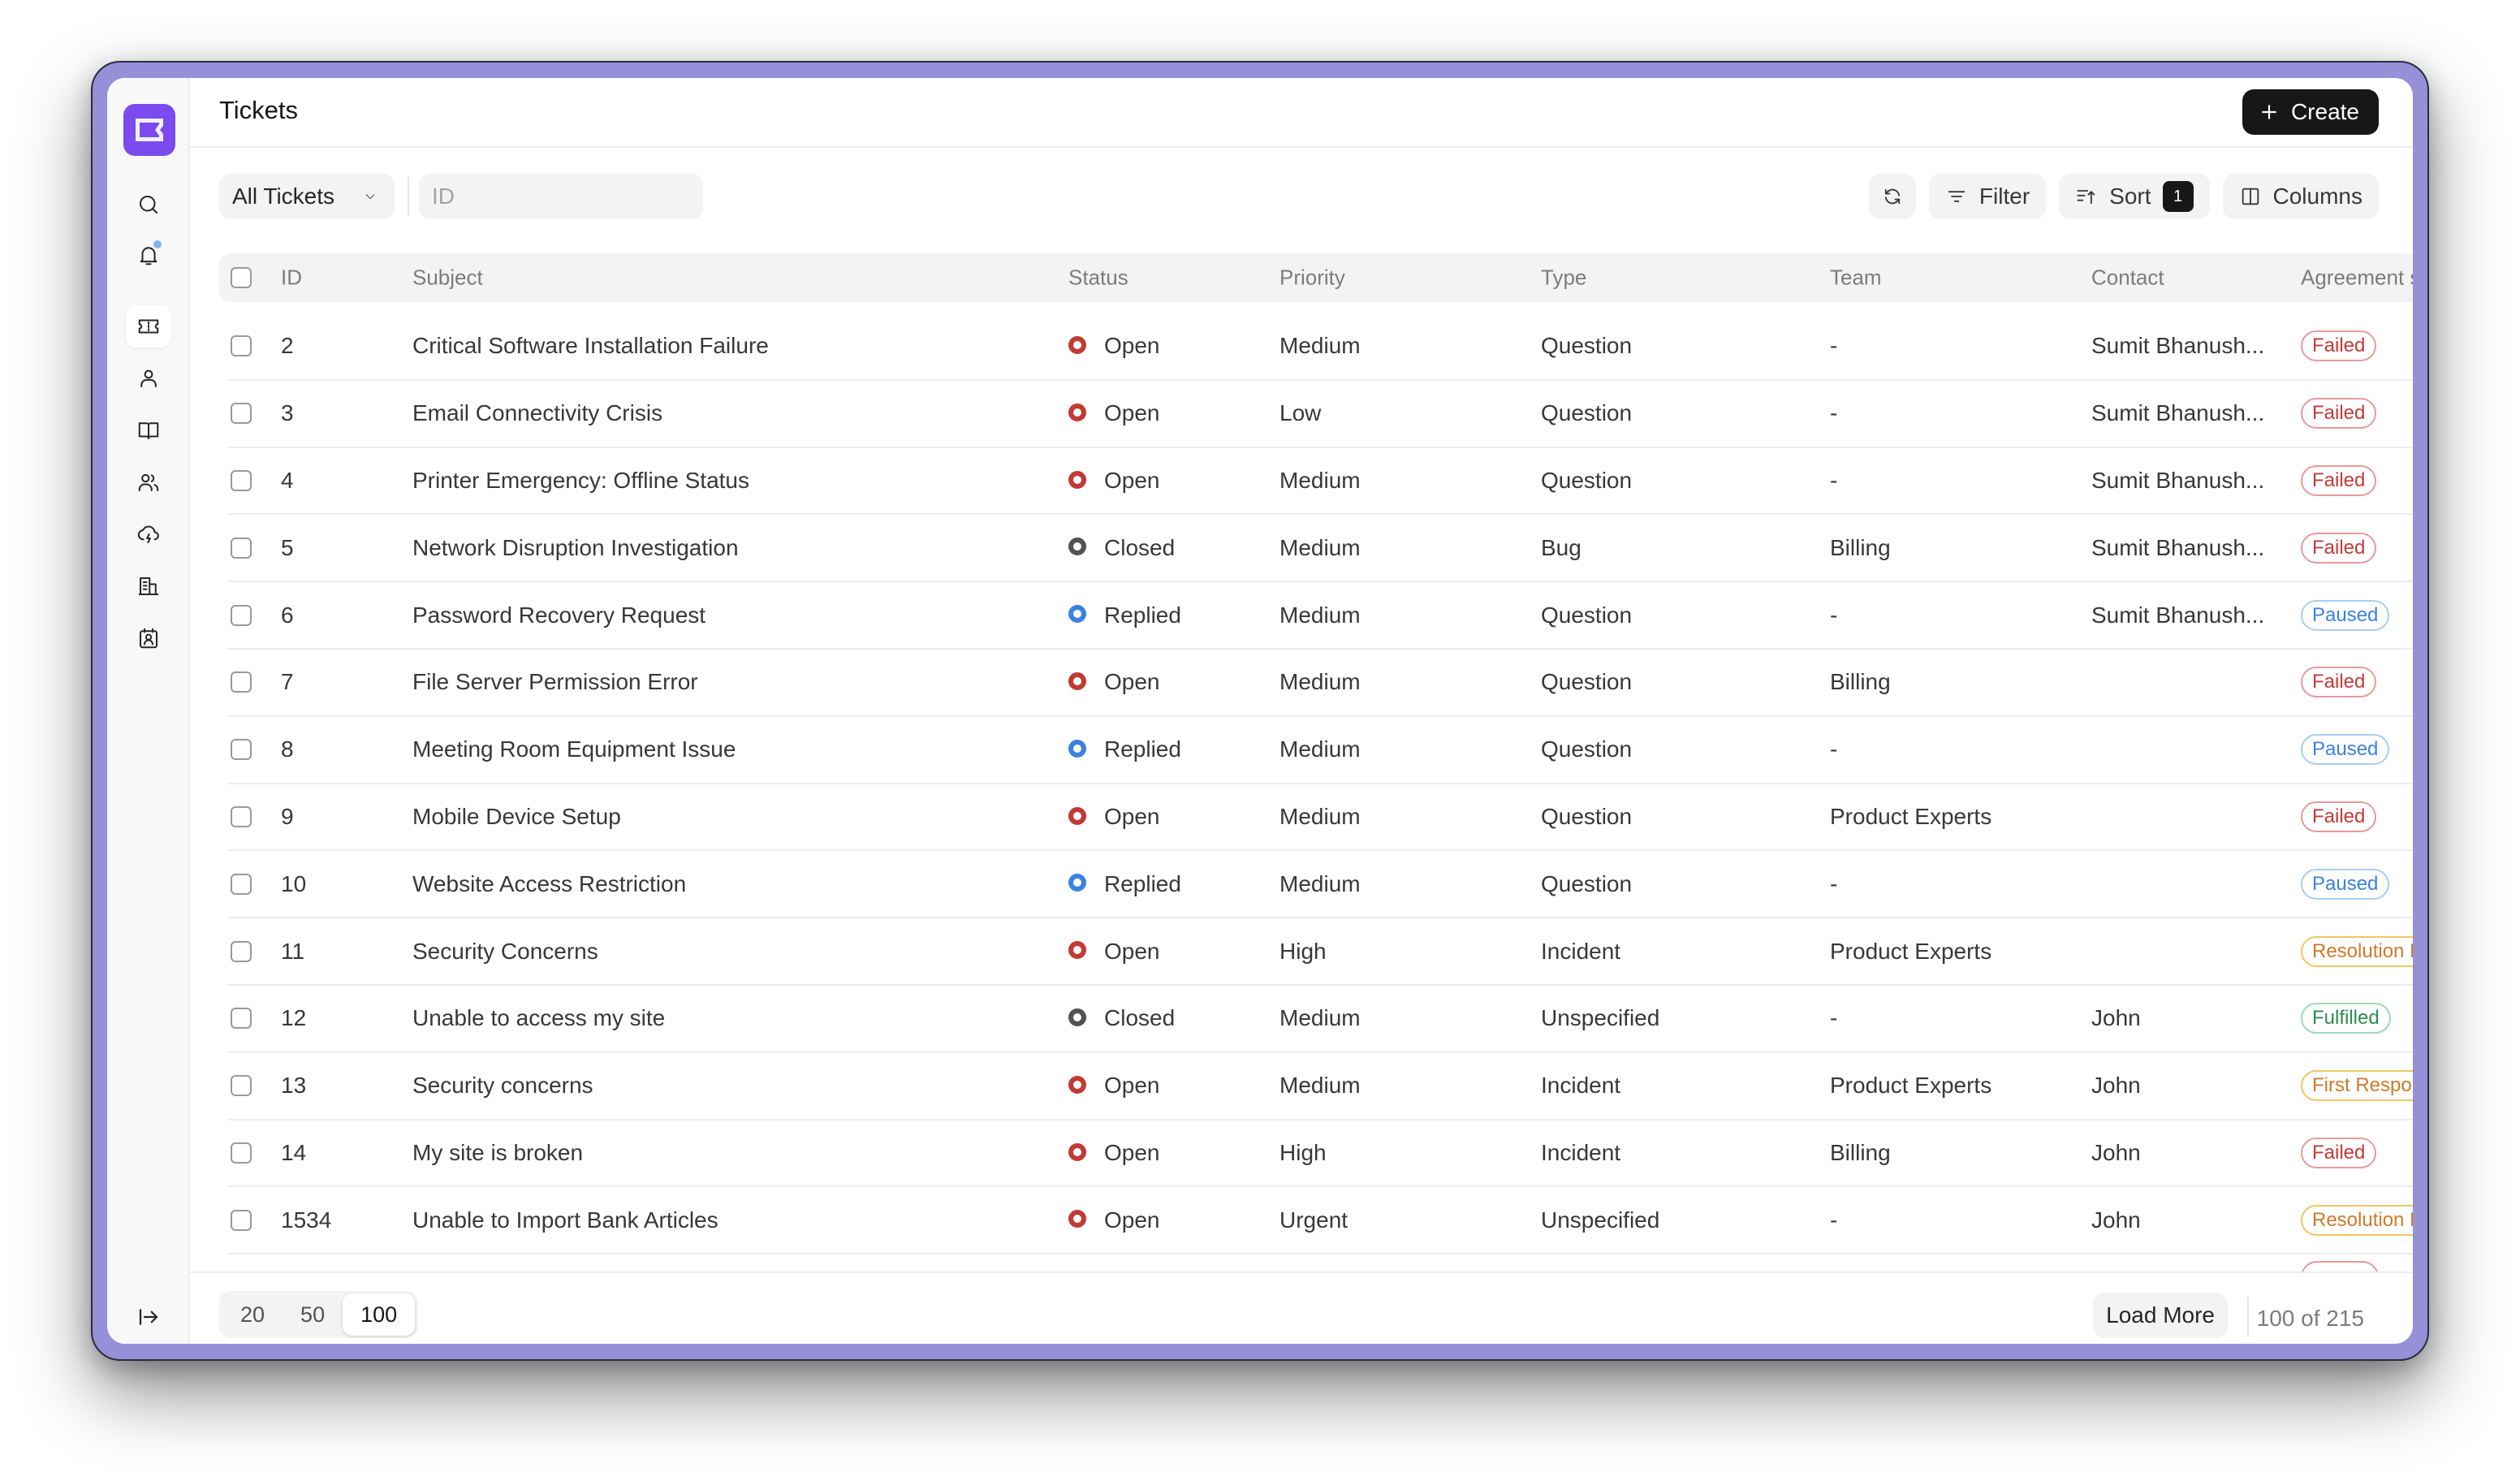 The height and width of the screenshot is (1481, 2520). I want to click on column-header-team: Team, so click(1856, 278).